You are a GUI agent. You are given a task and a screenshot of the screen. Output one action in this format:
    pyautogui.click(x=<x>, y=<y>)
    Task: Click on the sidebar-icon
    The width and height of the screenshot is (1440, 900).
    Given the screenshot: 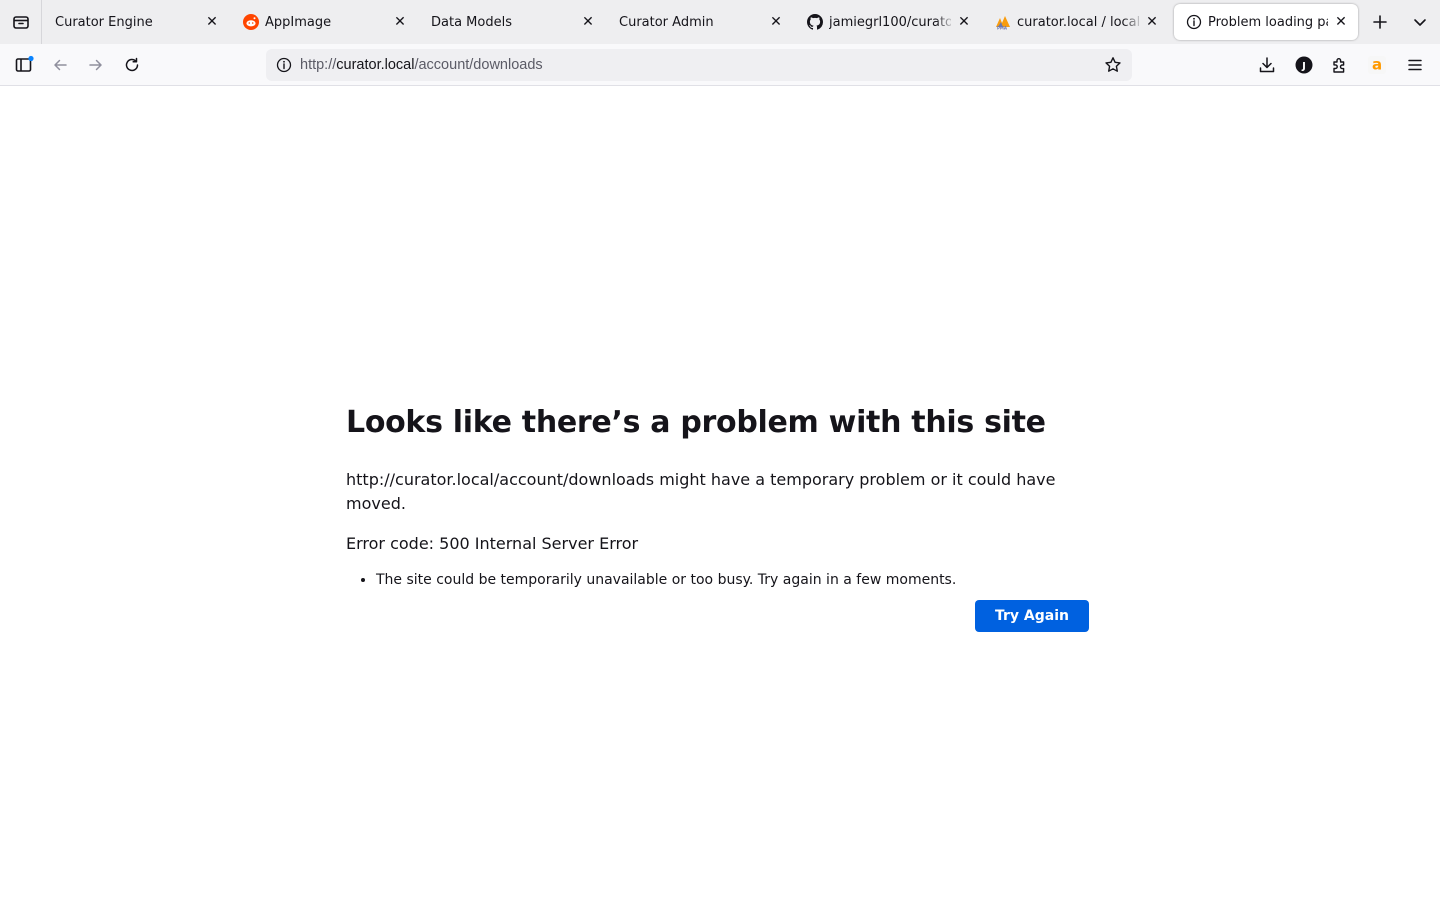 What is the action you would take?
    pyautogui.click(x=24, y=63)
    